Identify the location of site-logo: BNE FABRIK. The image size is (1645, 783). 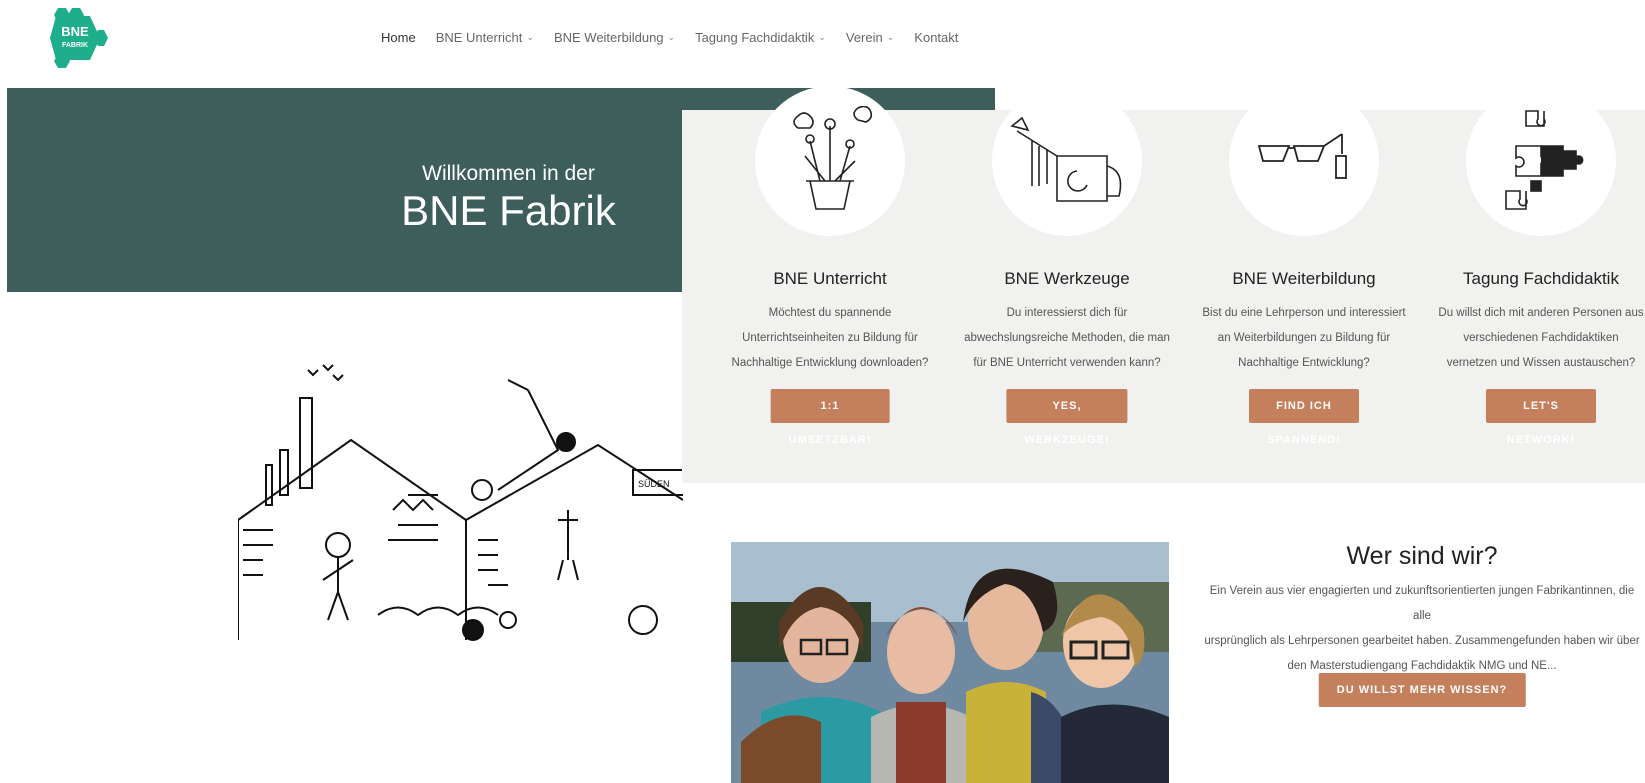
(78, 38).